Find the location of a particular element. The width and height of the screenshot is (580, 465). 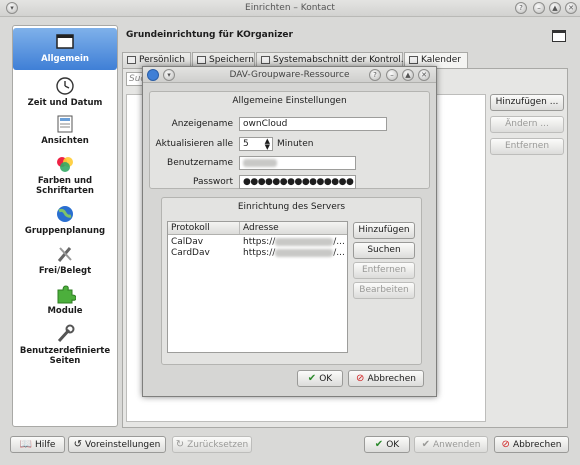

password-label: Passwort is located at coordinates (212, 182).